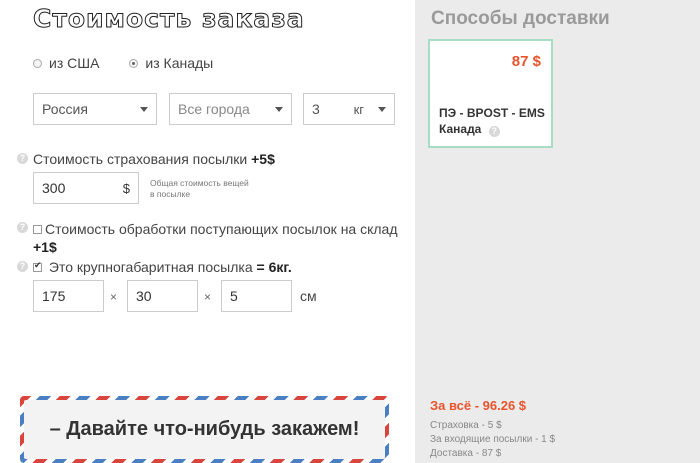 This screenshot has width=700, height=463. I want to click on weight-unit: кг, so click(358, 109).